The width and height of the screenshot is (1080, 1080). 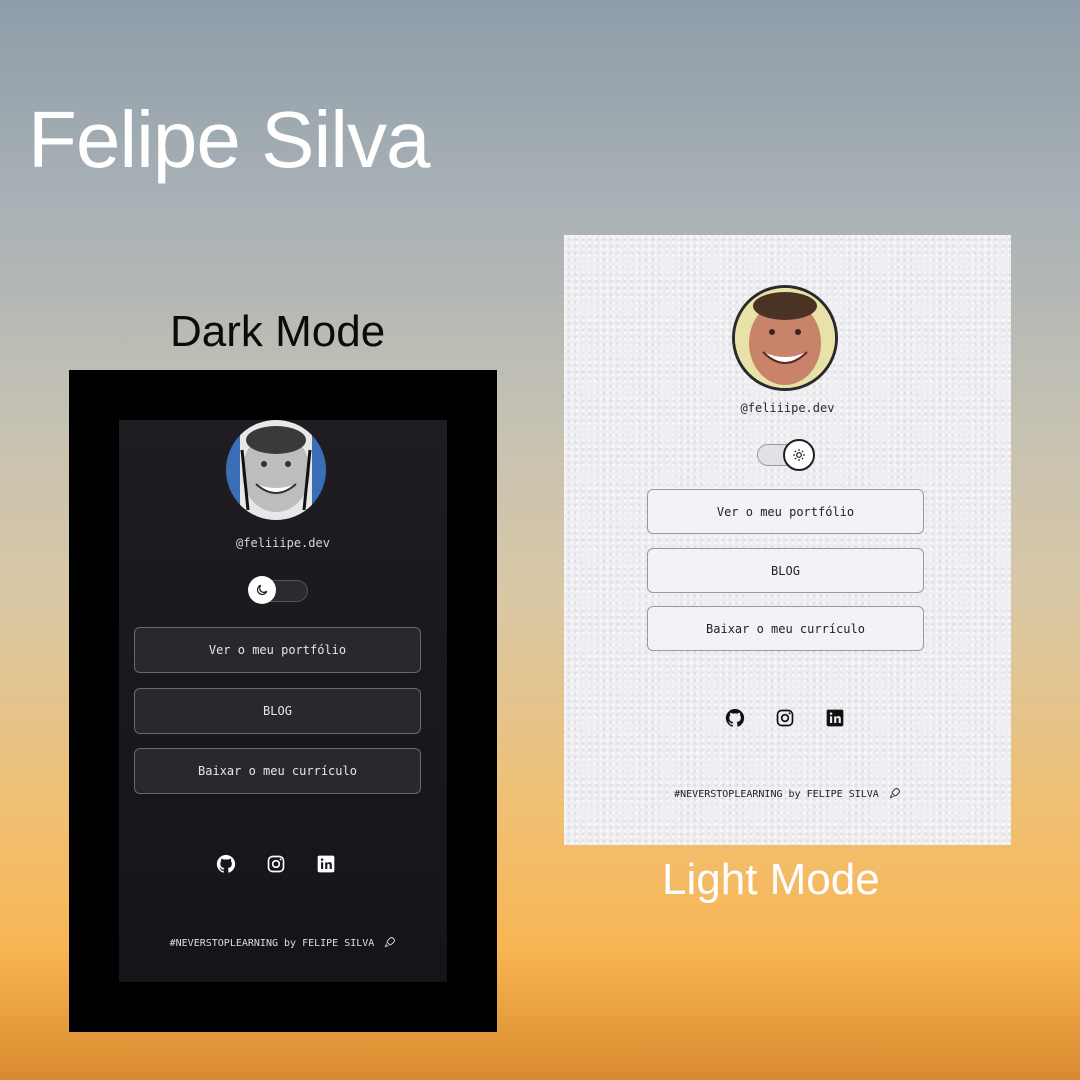 I want to click on sun-icon, so click(x=799, y=455).